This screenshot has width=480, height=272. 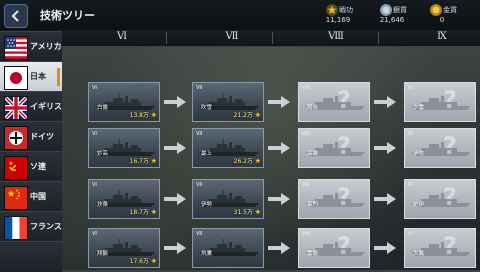 What do you see at coordinates (124, 248) in the screenshot?
I see `ship-card: VI 翔鶴 17.6万 ★` at bounding box center [124, 248].